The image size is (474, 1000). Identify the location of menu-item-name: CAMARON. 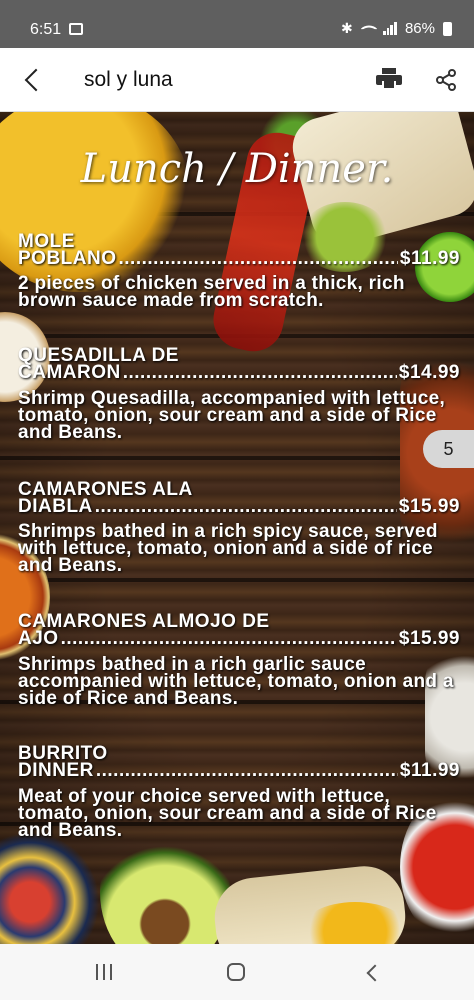
(69, 372).